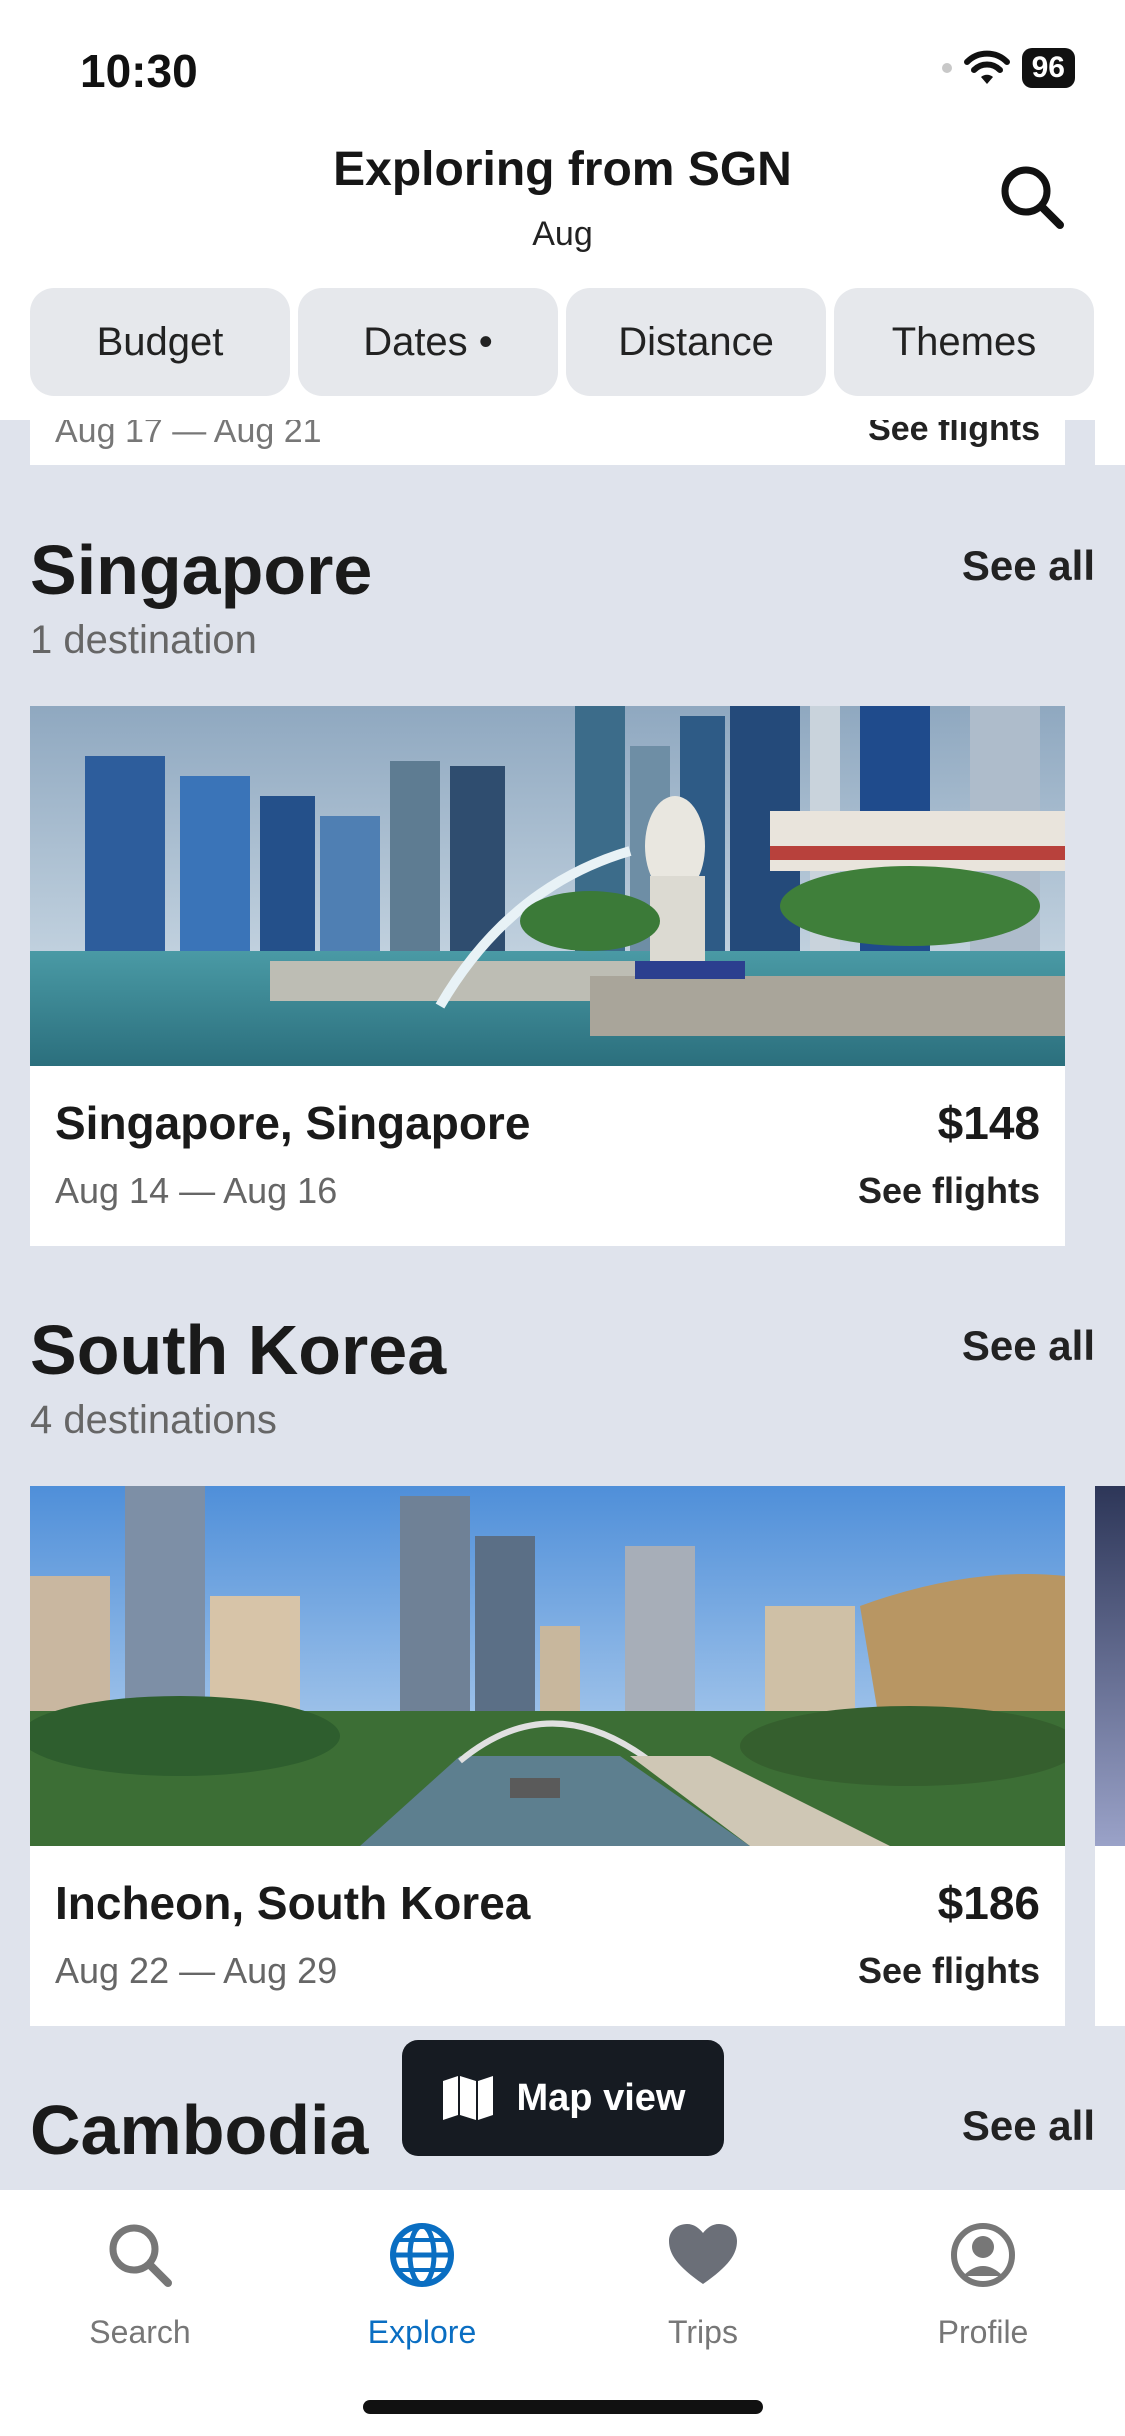  Describe the element at coordinates (988, 1903) in the screenshot. I see `destination-price: $186` at that location.